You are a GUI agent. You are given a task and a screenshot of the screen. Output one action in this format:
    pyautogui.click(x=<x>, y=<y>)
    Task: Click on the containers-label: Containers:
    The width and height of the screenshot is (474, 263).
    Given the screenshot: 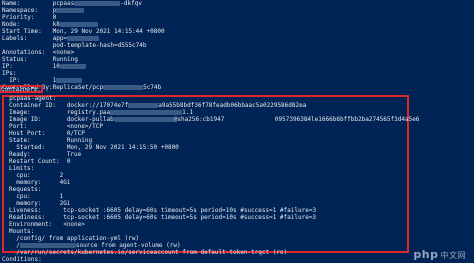 What is the action you would take?
    pyautogui.click(x=21, y=89)
    